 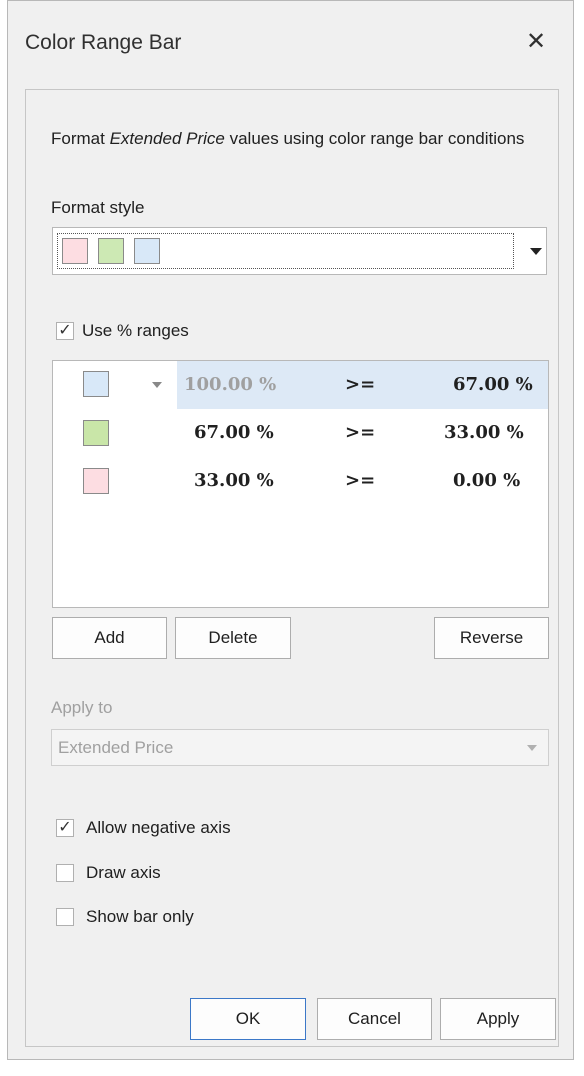 What do you see at coordinates (486, 480) in the screenshot?
I see `range-to: 0.00 %` at bounding box center [486, 480].